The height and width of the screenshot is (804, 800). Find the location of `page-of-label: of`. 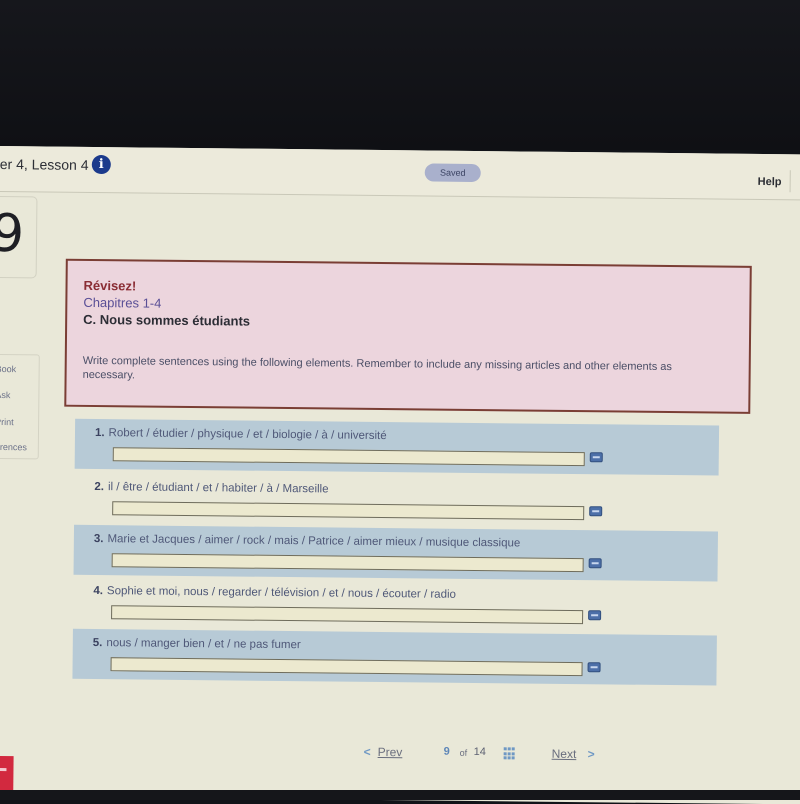

page-of-label: of is located at coordinates (464, 753).